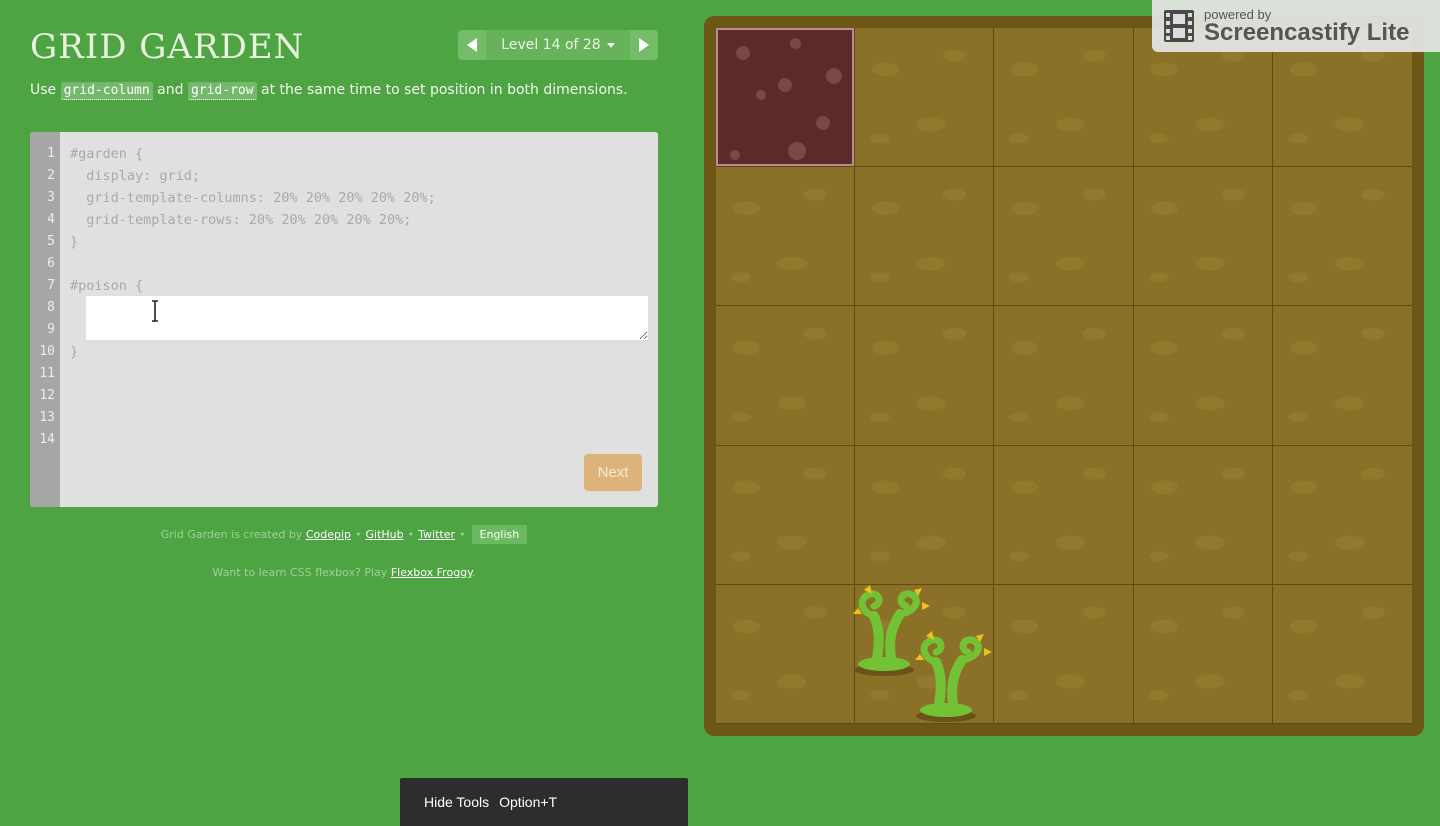 The height and width of the screenshot is (826, 1440). Describe the element at coordinates (431, 572) in the screenshot. I see `flexbox-froggy-link: Flexbox Froggy` at that location.